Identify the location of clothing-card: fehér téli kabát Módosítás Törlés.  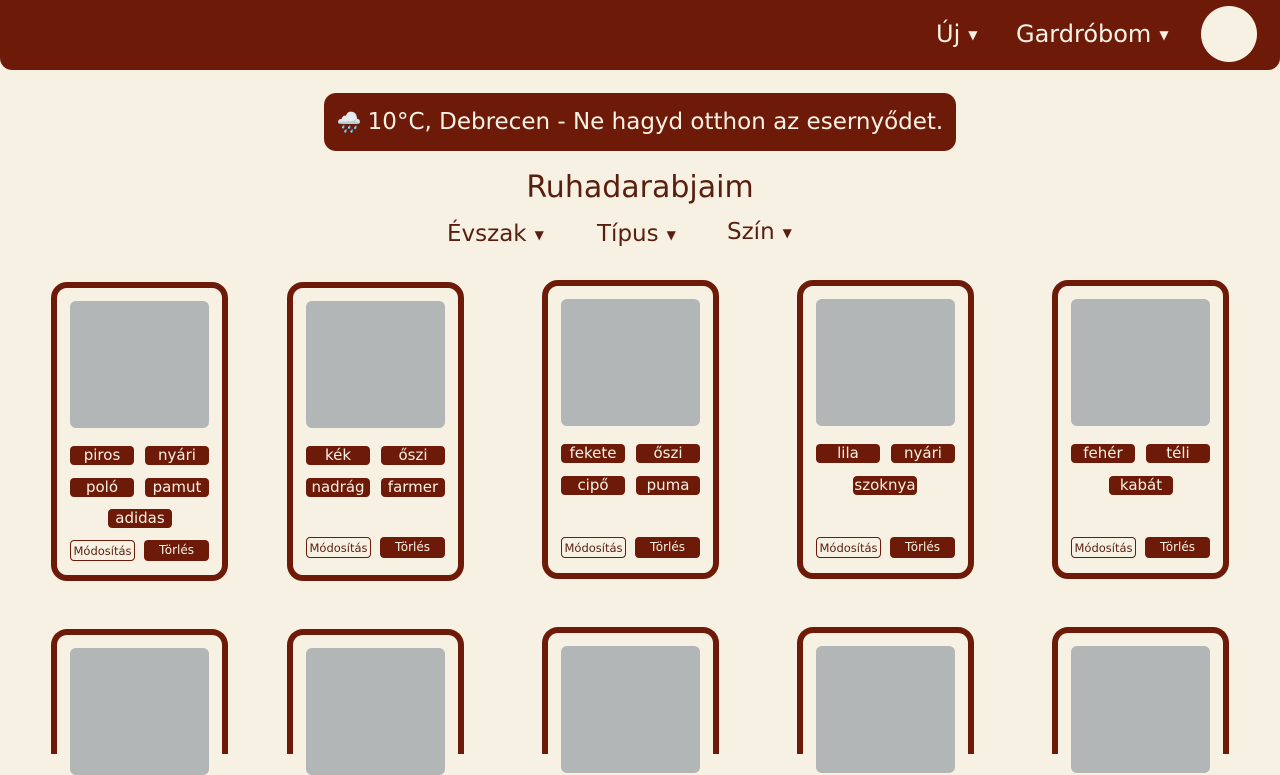
(1140, 429).